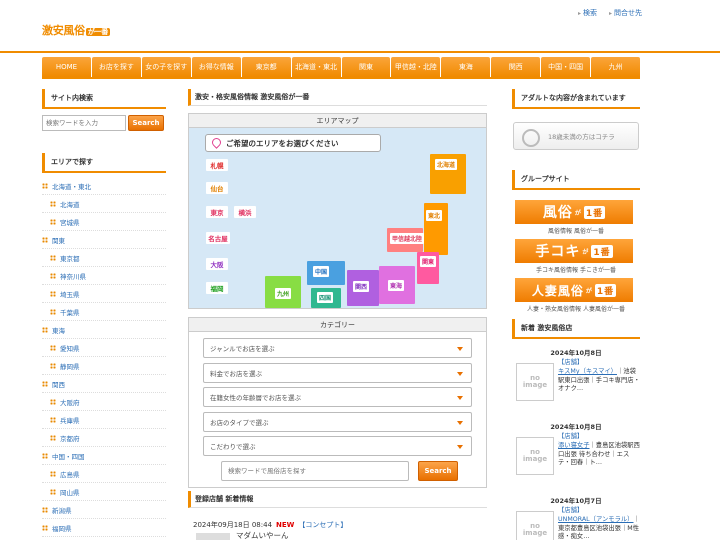 The width and height of the screenshot is (720, 540). I want to click on top-link-contact: 問合せ先, so click(625, 13).